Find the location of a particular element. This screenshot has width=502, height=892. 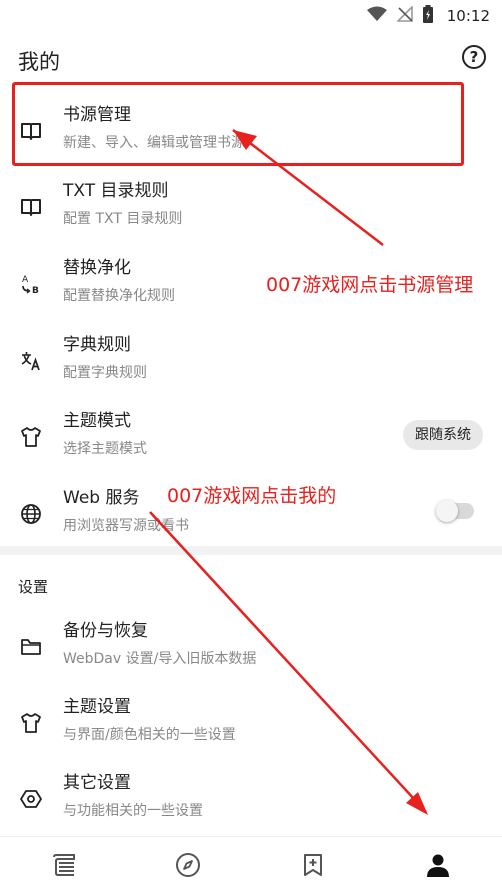

rss-bookmark-icon is located at coordinates (313, 865).